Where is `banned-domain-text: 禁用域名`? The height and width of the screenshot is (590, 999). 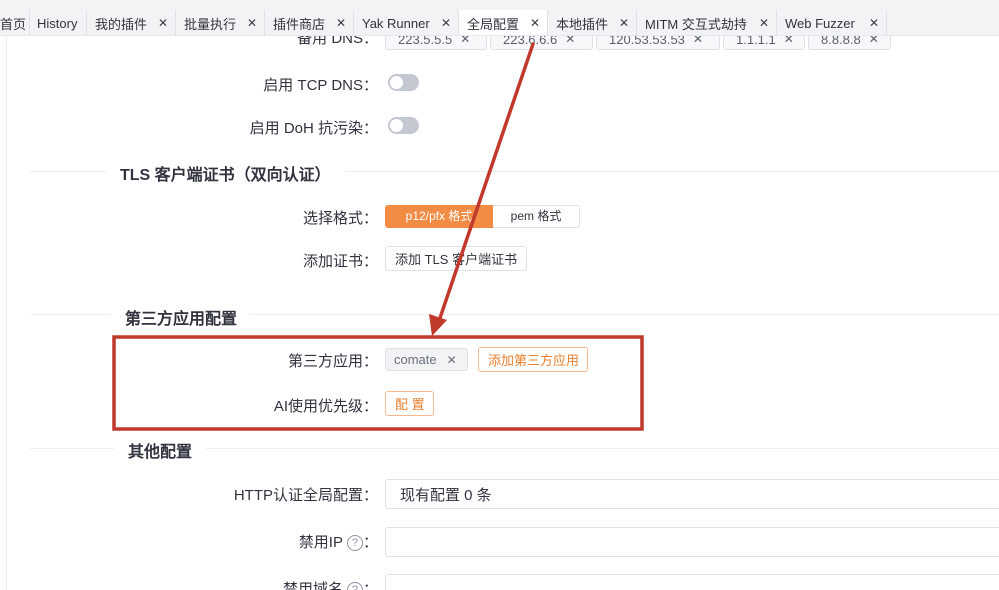 banned-domain-text: 禁用域名 is located at coordinates (312, 585).